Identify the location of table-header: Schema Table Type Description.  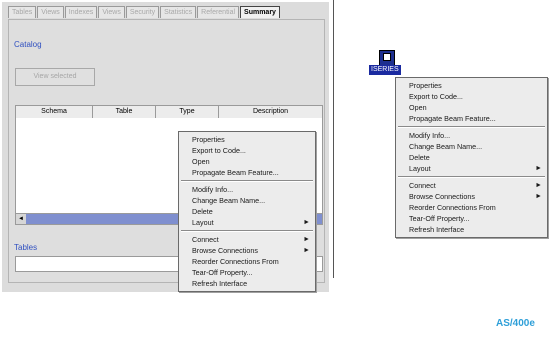
(169, 112).